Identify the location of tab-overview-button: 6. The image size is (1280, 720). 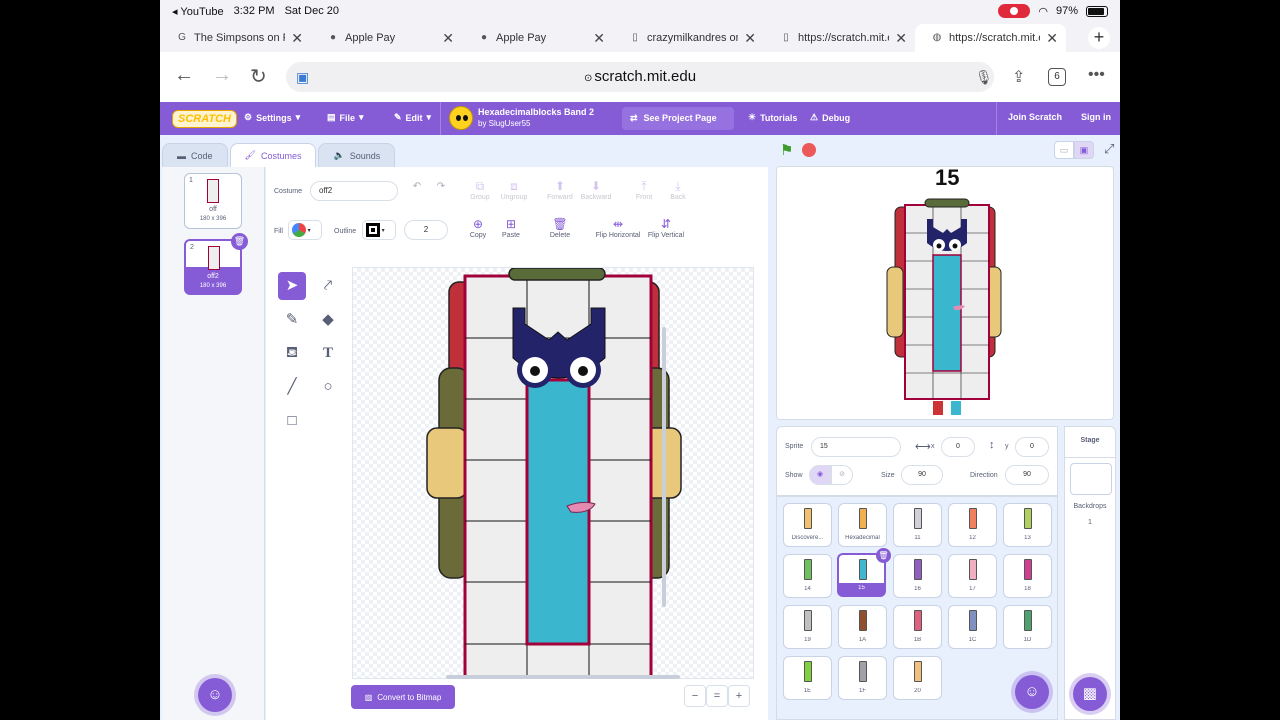
(1057, 77).